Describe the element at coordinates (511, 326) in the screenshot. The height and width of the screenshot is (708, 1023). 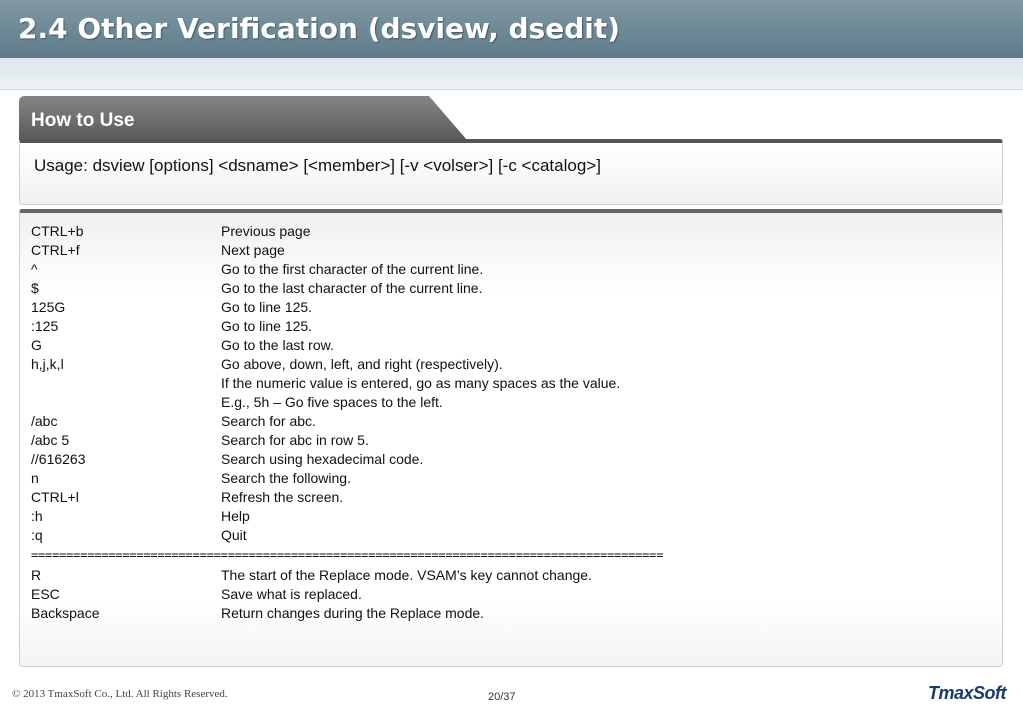
I see `command-row: :125 Go to line 125.` at that location.